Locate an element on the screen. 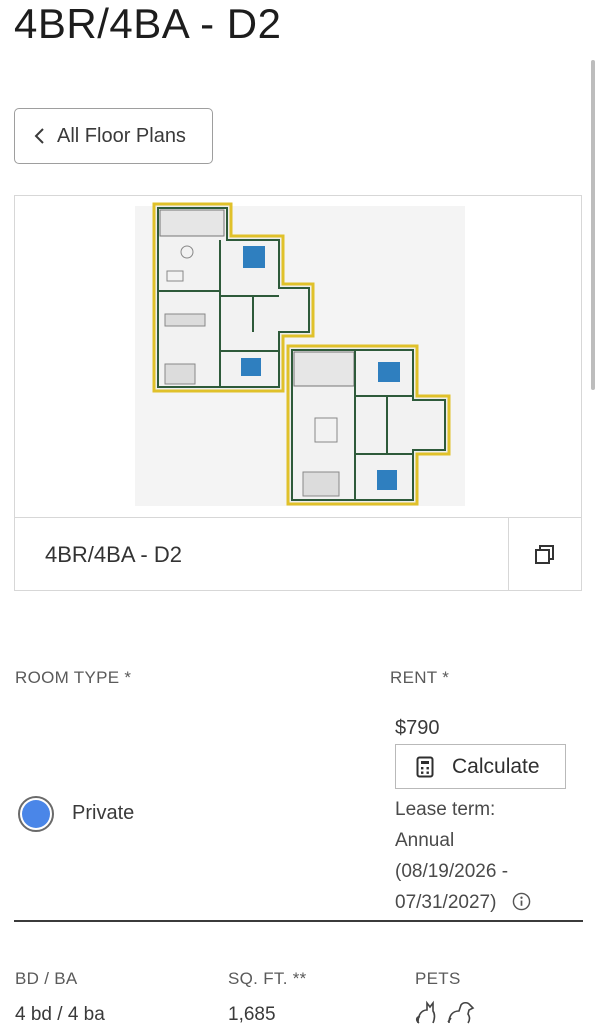 This screenshot has width=597, height=1026. pets-icons is located at coordinates (445, 1012).